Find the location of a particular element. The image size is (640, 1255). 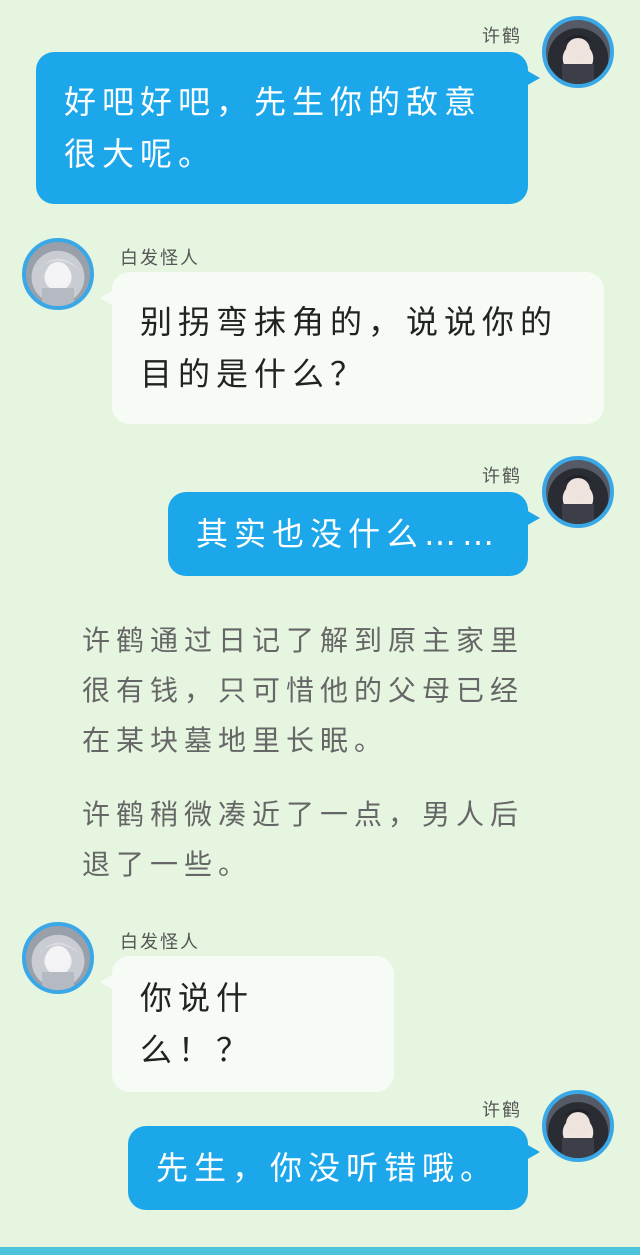

message-text: 你说什么！？ is located at coordinates (197, 1024).